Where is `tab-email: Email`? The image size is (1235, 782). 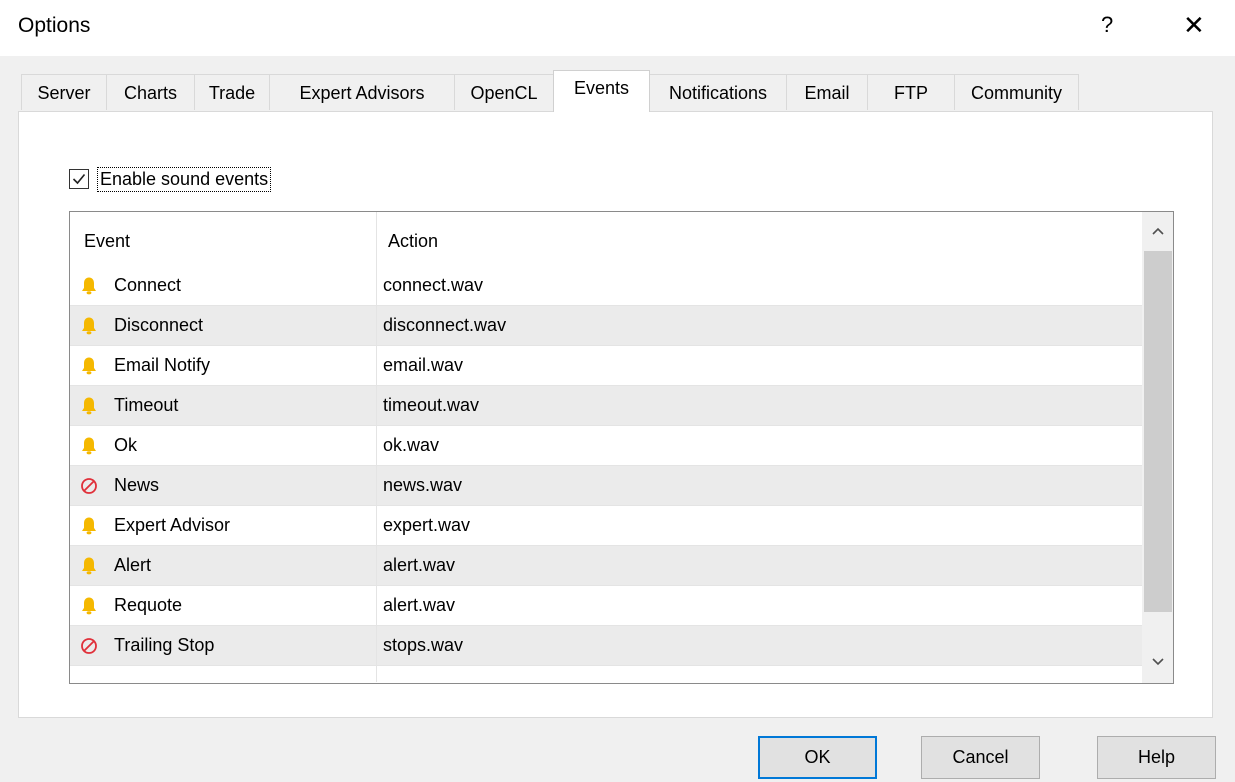
tab-email: Email is located at coordinates (827, 92).